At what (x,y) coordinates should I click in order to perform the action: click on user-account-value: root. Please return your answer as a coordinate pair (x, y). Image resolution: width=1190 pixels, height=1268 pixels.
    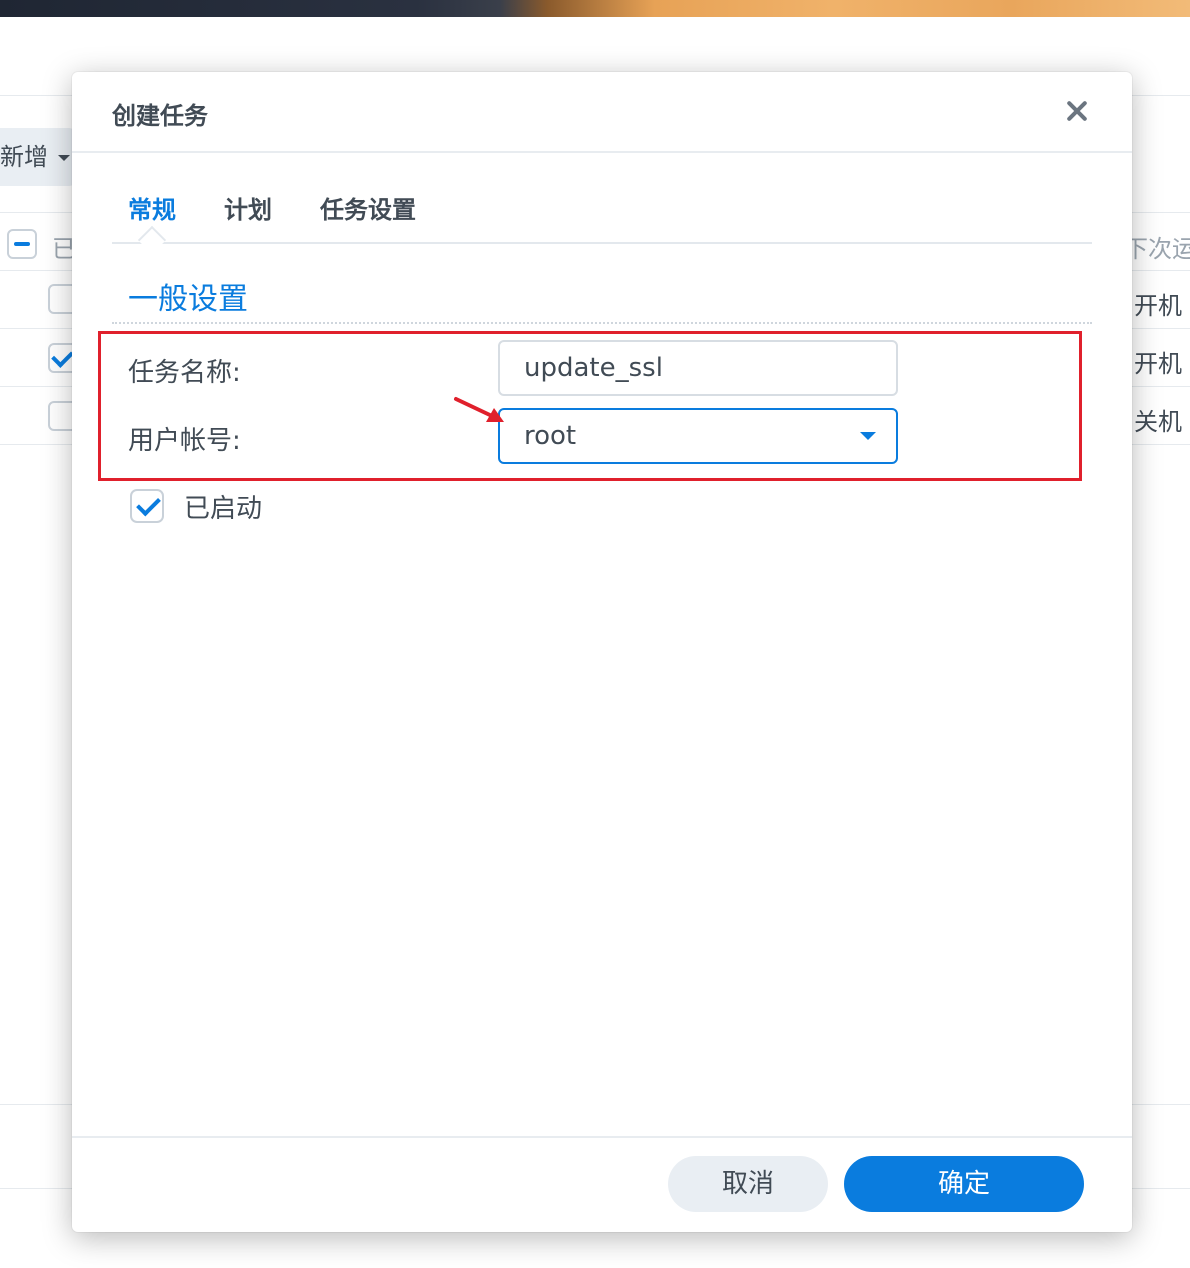
    Looking at the image, I should click on (550, 436).